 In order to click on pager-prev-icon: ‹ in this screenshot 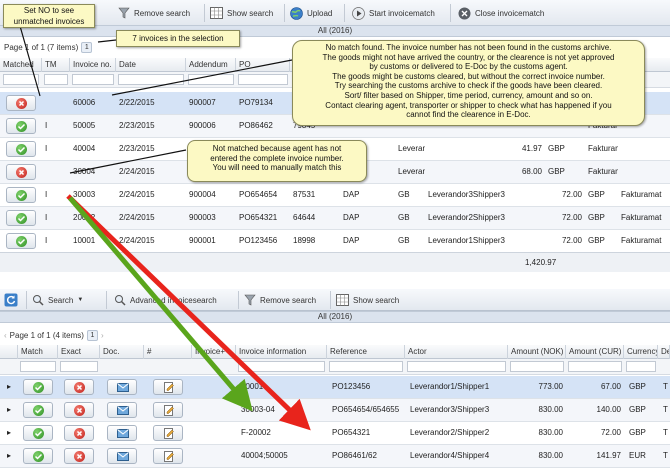, I will do `click(5, 335)`.